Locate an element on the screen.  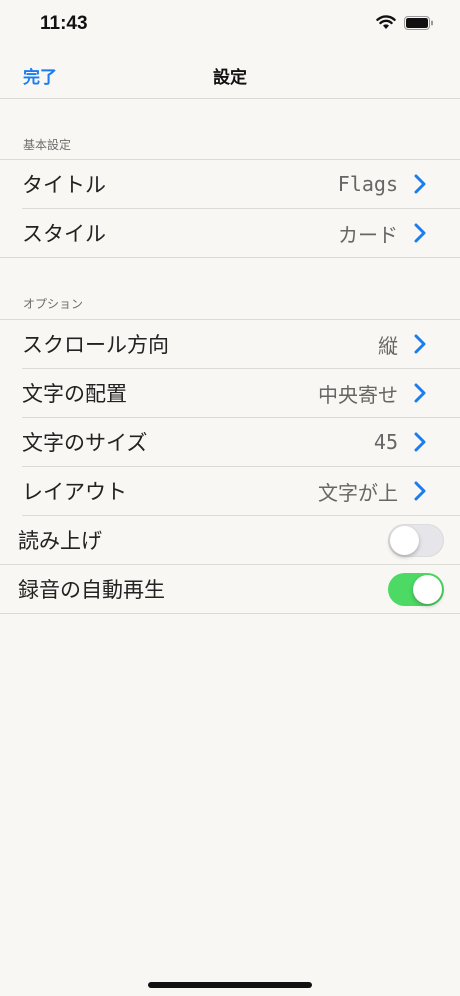
settings-row-text-size: 文字のサイズ 45 is located at coordinates (241, 442).